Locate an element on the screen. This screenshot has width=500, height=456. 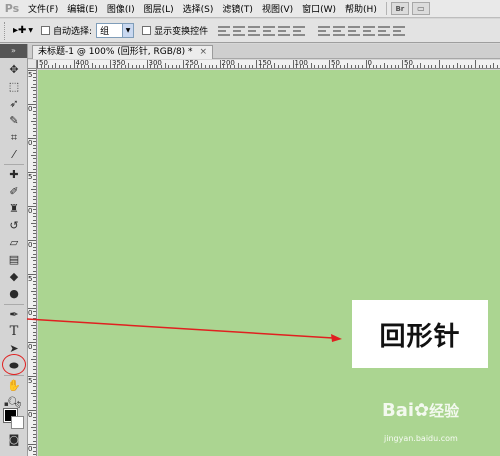
screen-mode-icon: ▭ is located at coordinates (420, 8).